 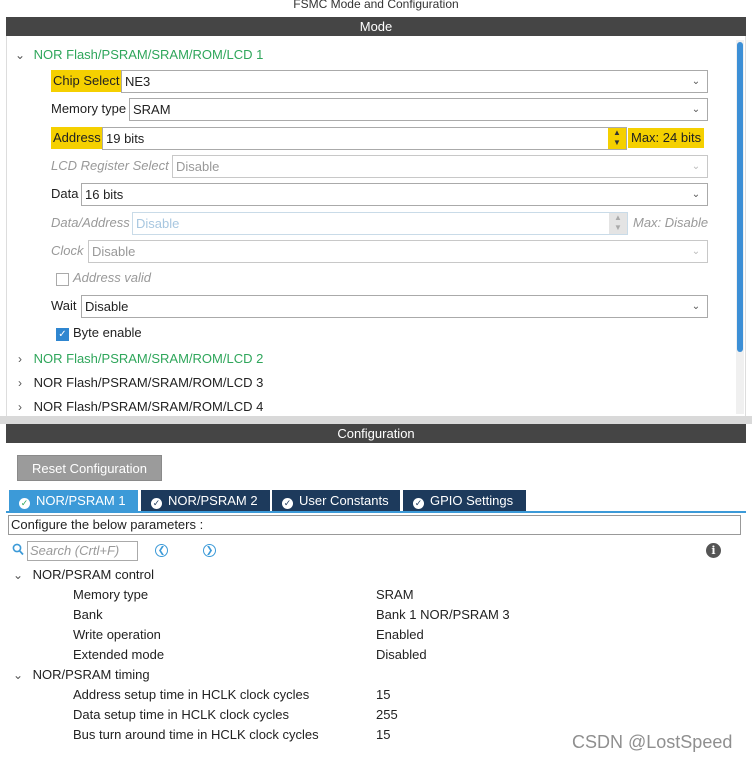 What do you see at coordinates (376, 8) in the screenshot?
I see `window-title: FSMC Mode and Configuration` at bounding box center [376, 8].